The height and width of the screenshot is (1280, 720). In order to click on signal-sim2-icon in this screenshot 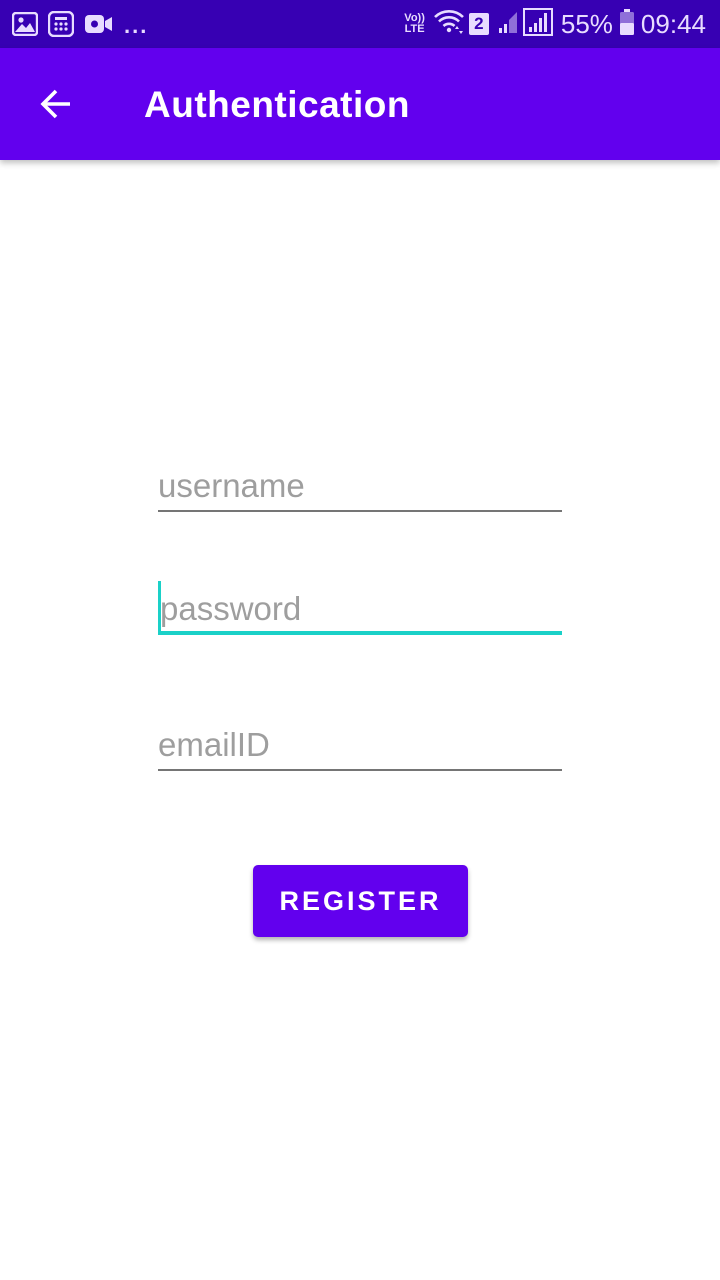, I will do `click(537, 24)`.